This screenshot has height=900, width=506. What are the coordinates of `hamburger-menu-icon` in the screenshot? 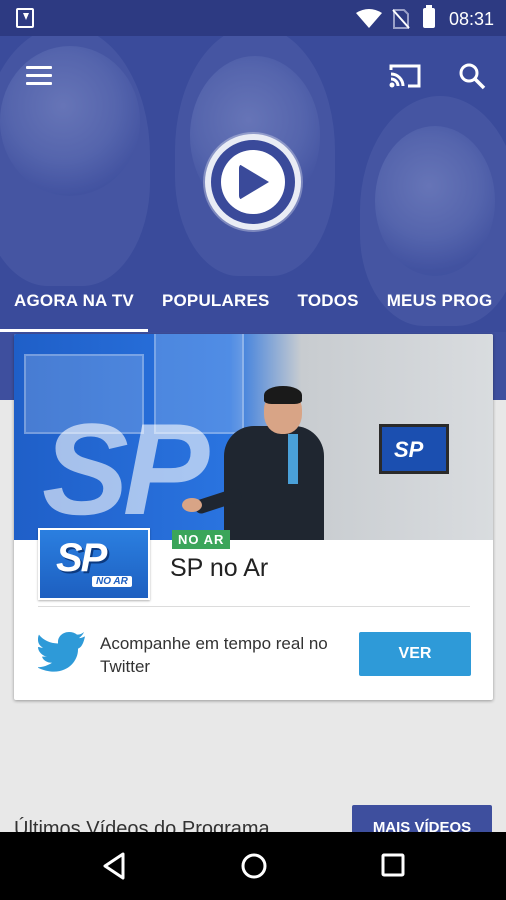 It's located at (39, 76).